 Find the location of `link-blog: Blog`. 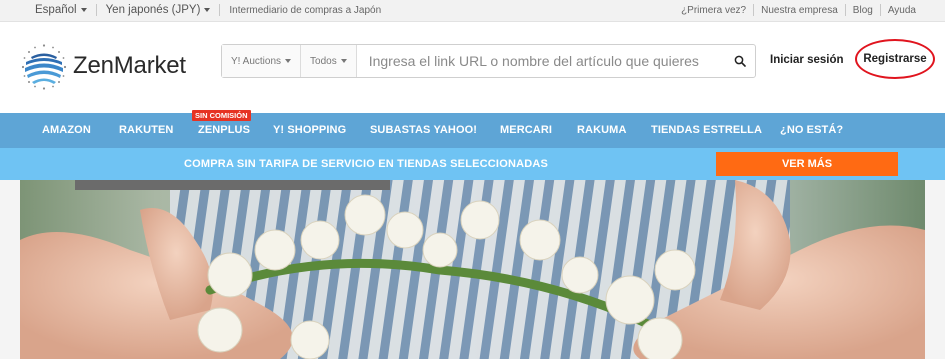

link-blog: Blog is located at coordinates (863, 10).